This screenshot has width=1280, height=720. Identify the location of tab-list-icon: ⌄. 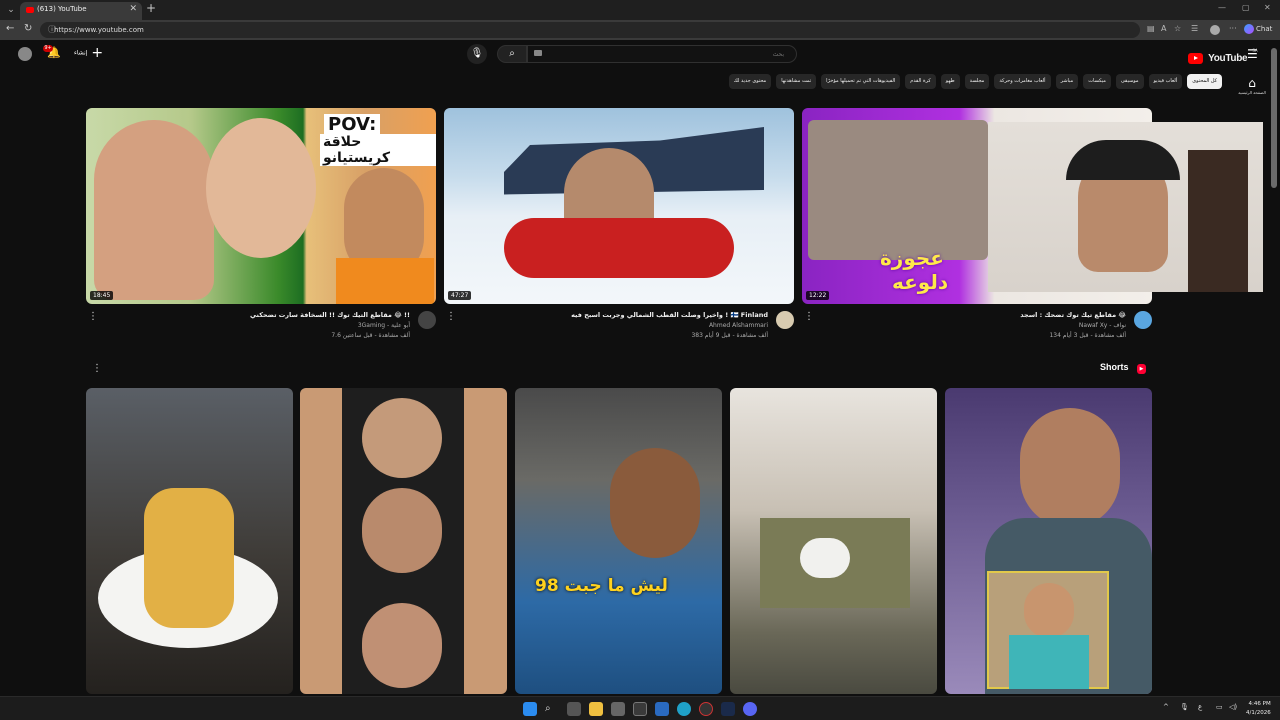
(11, 10).